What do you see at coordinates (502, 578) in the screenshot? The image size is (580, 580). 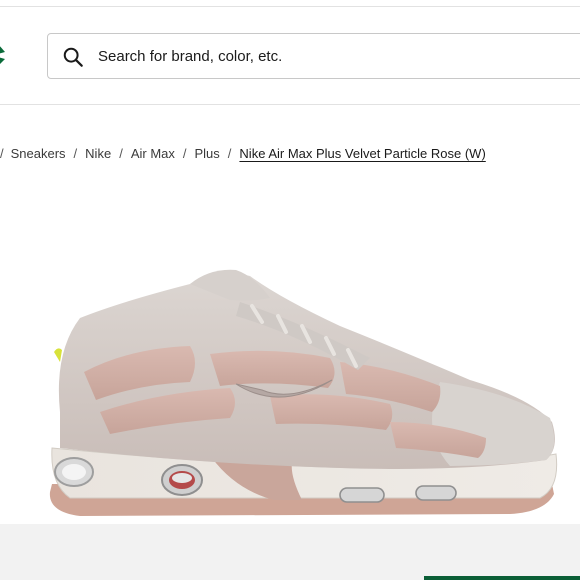 I see `primary-action-accent` at bounding box center [502, 578].